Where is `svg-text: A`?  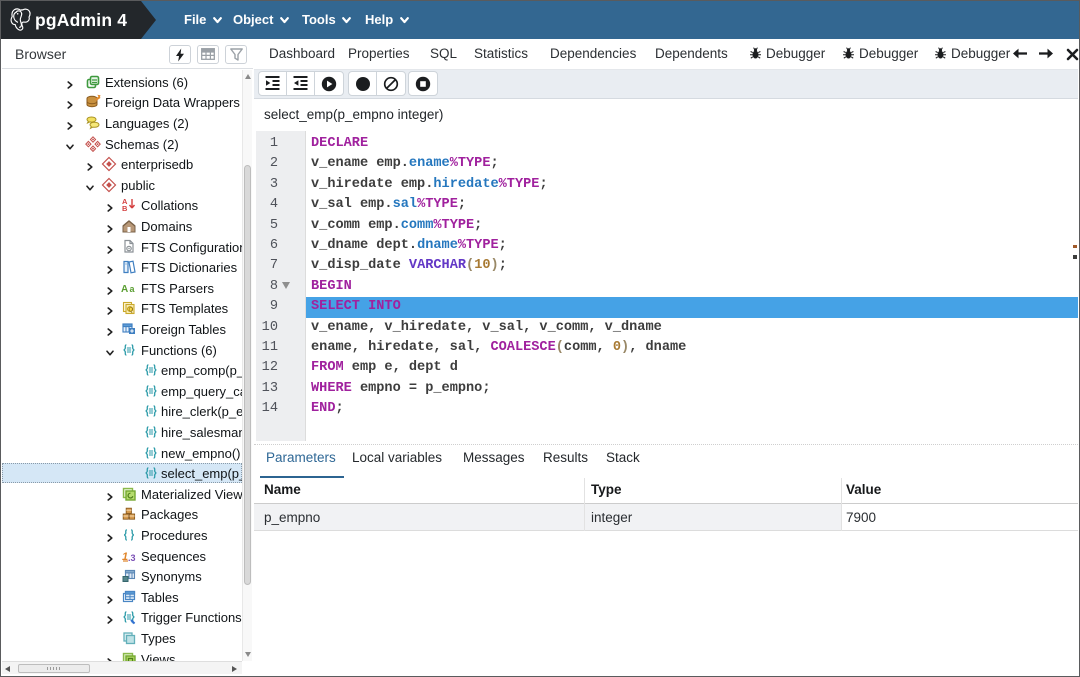
svg-text: A is located at coordinates (124, 289).